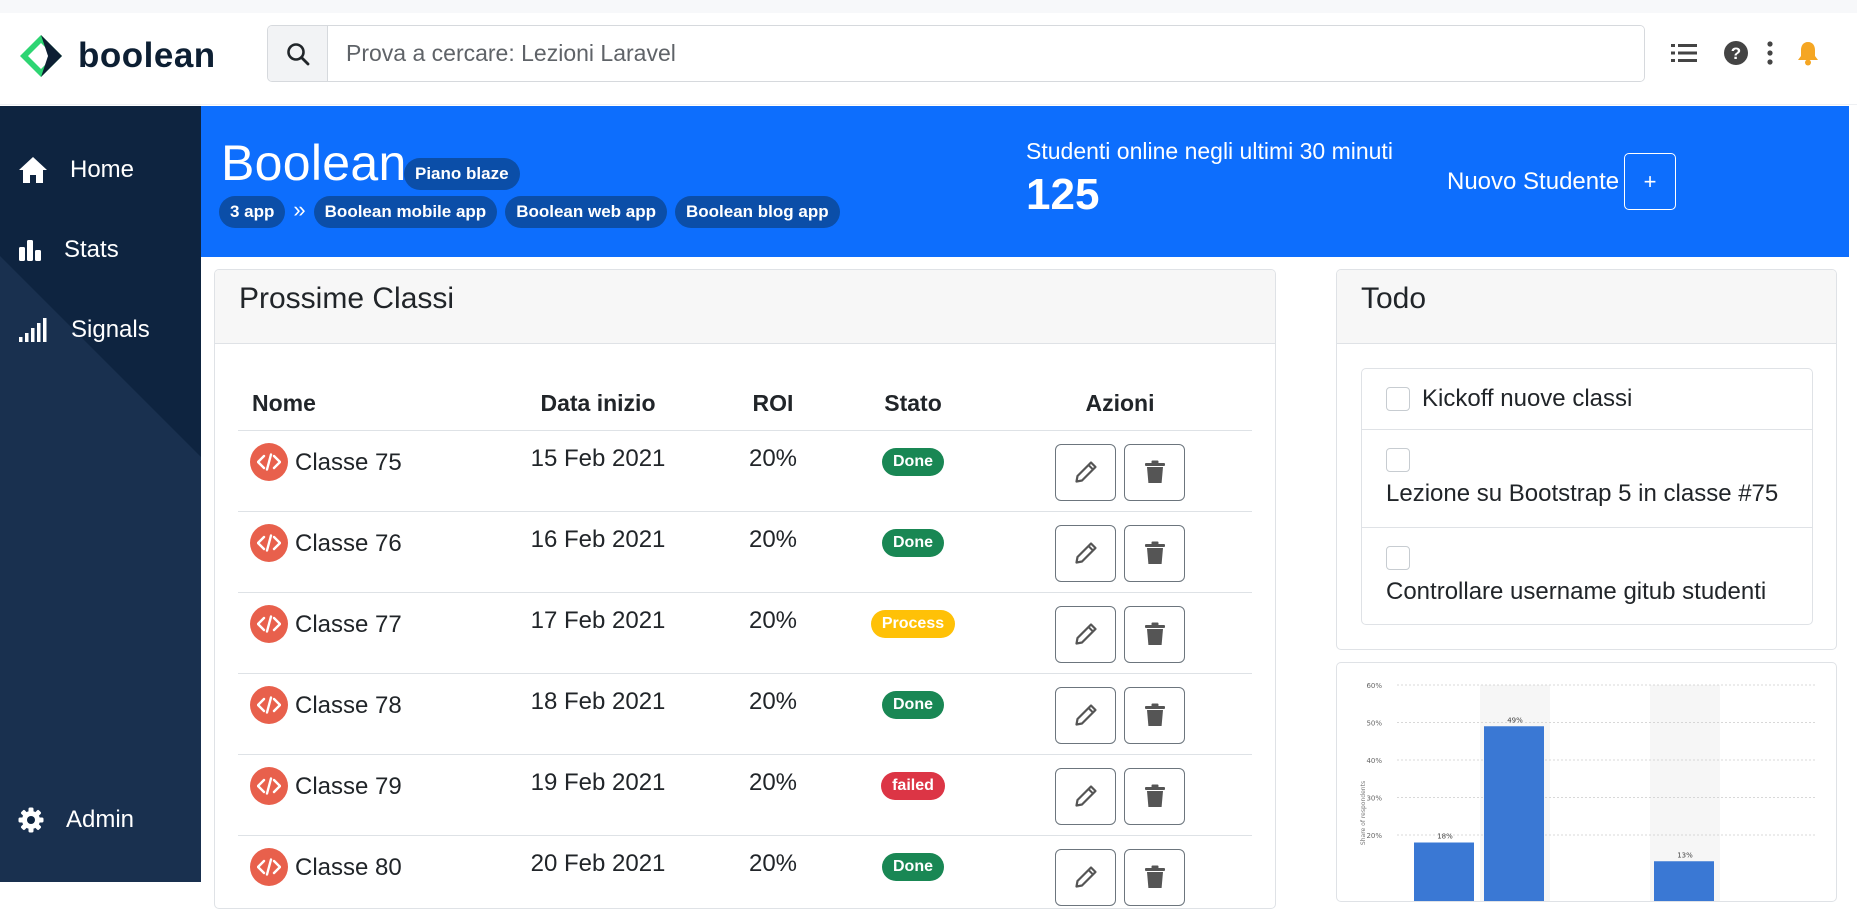 The image size is (1857, 909). I want to click on chart-bar, so click(1444, 871).